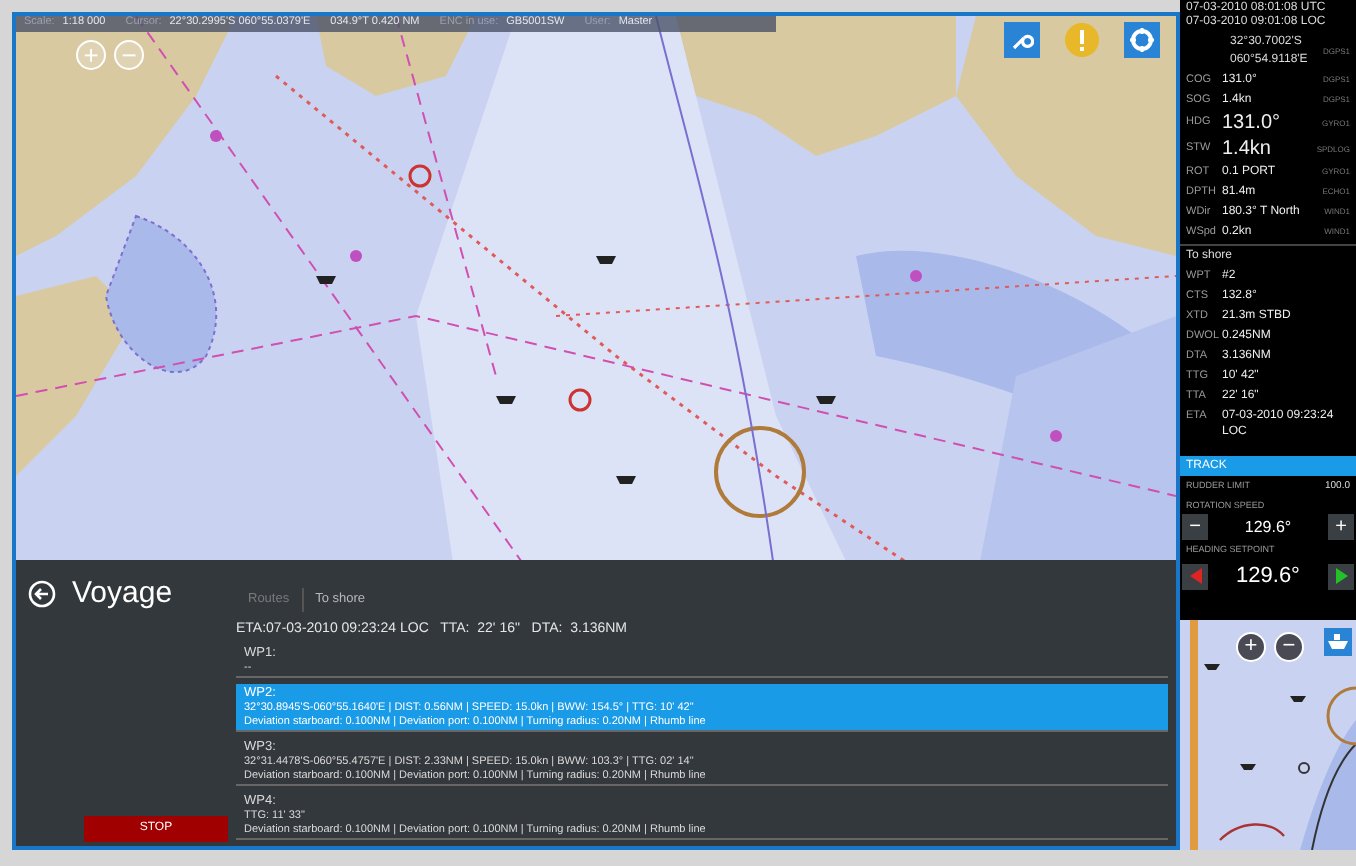 The image size is (1356, 866). I want to click on voyage-title: Voyage, so click(122, 594).